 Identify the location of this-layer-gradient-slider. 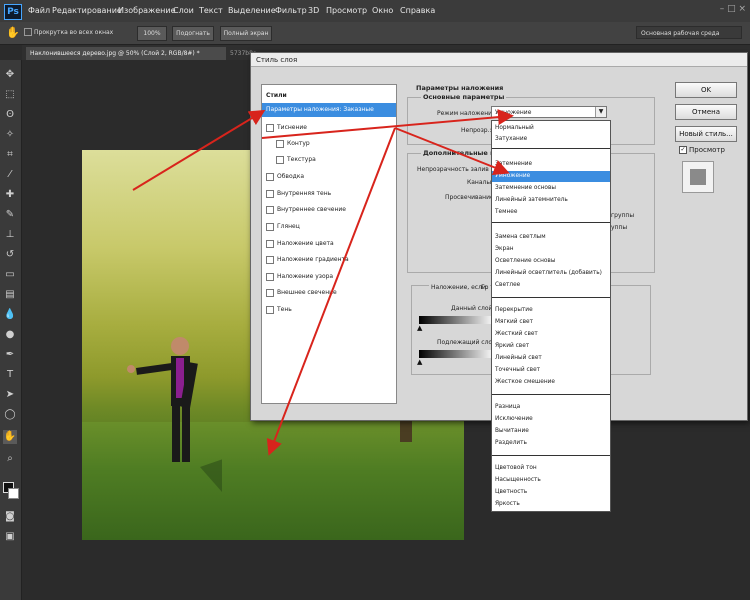
(457, 320).